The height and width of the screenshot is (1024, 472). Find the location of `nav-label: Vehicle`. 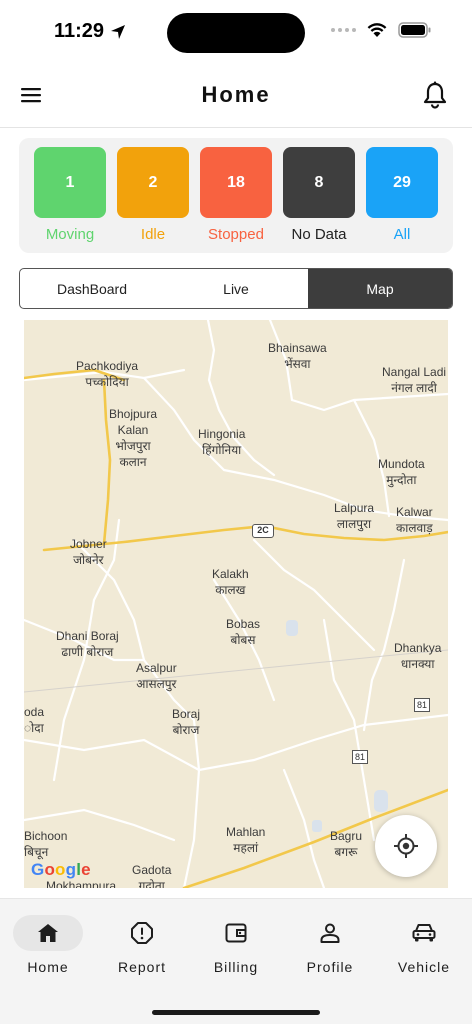

nav-label: Vehicle is located at coordinates (424, 967).